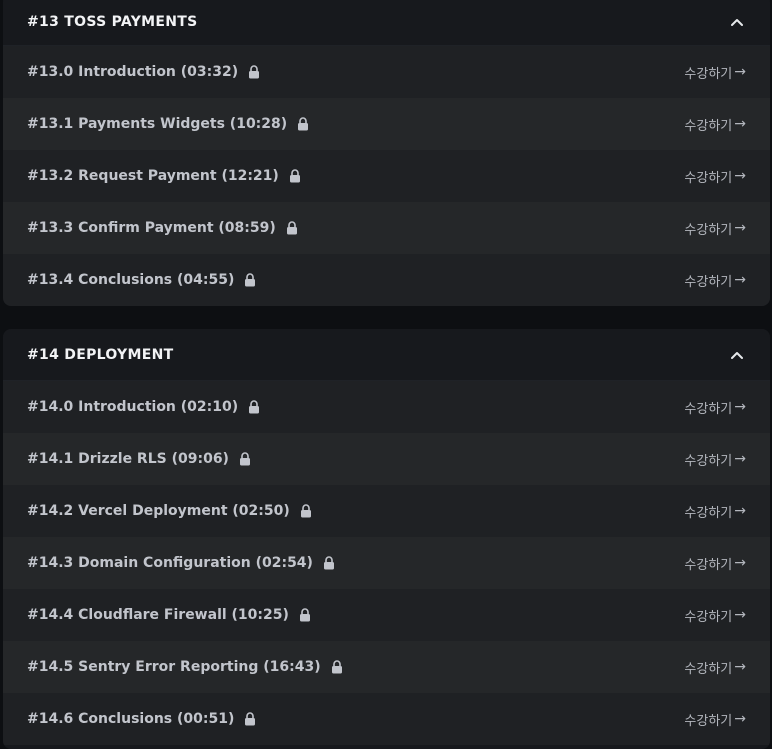 This screenshot has width=772, height=749. I want to click on lesson-row: #13.0 Introduction (03:32) 수강하기 →, so click(386, 72).